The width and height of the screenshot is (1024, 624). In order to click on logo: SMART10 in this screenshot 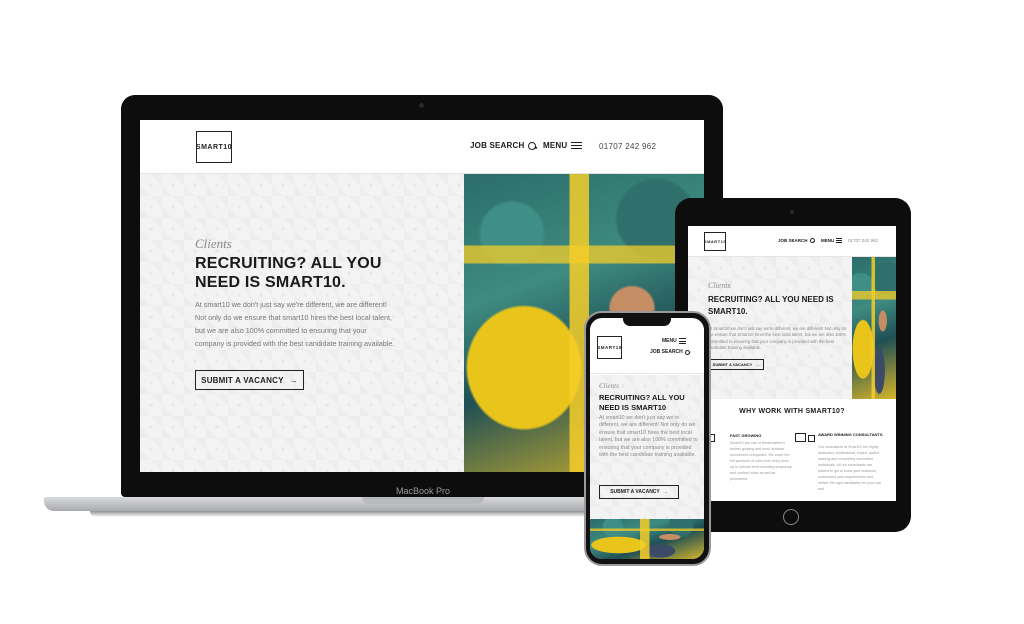, I will do `click(214, 147)`.